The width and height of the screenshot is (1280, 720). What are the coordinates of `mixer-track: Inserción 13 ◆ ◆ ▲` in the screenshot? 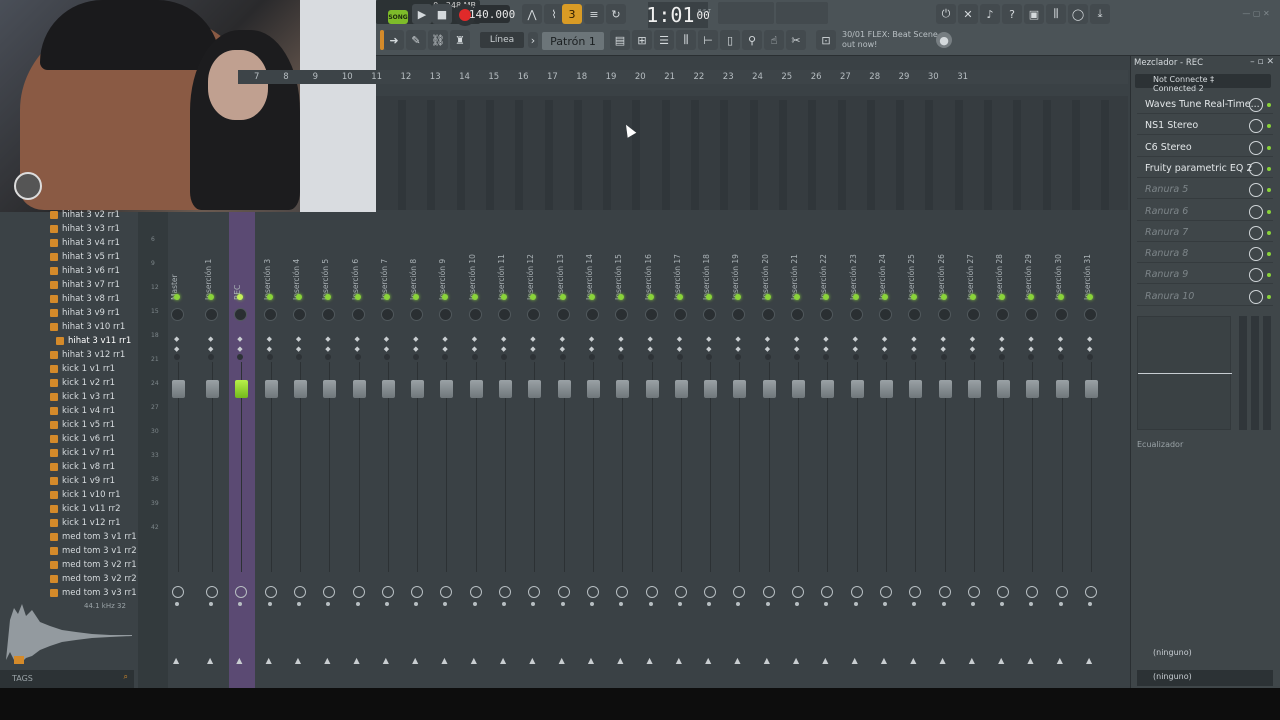 It's located at (565, 450).